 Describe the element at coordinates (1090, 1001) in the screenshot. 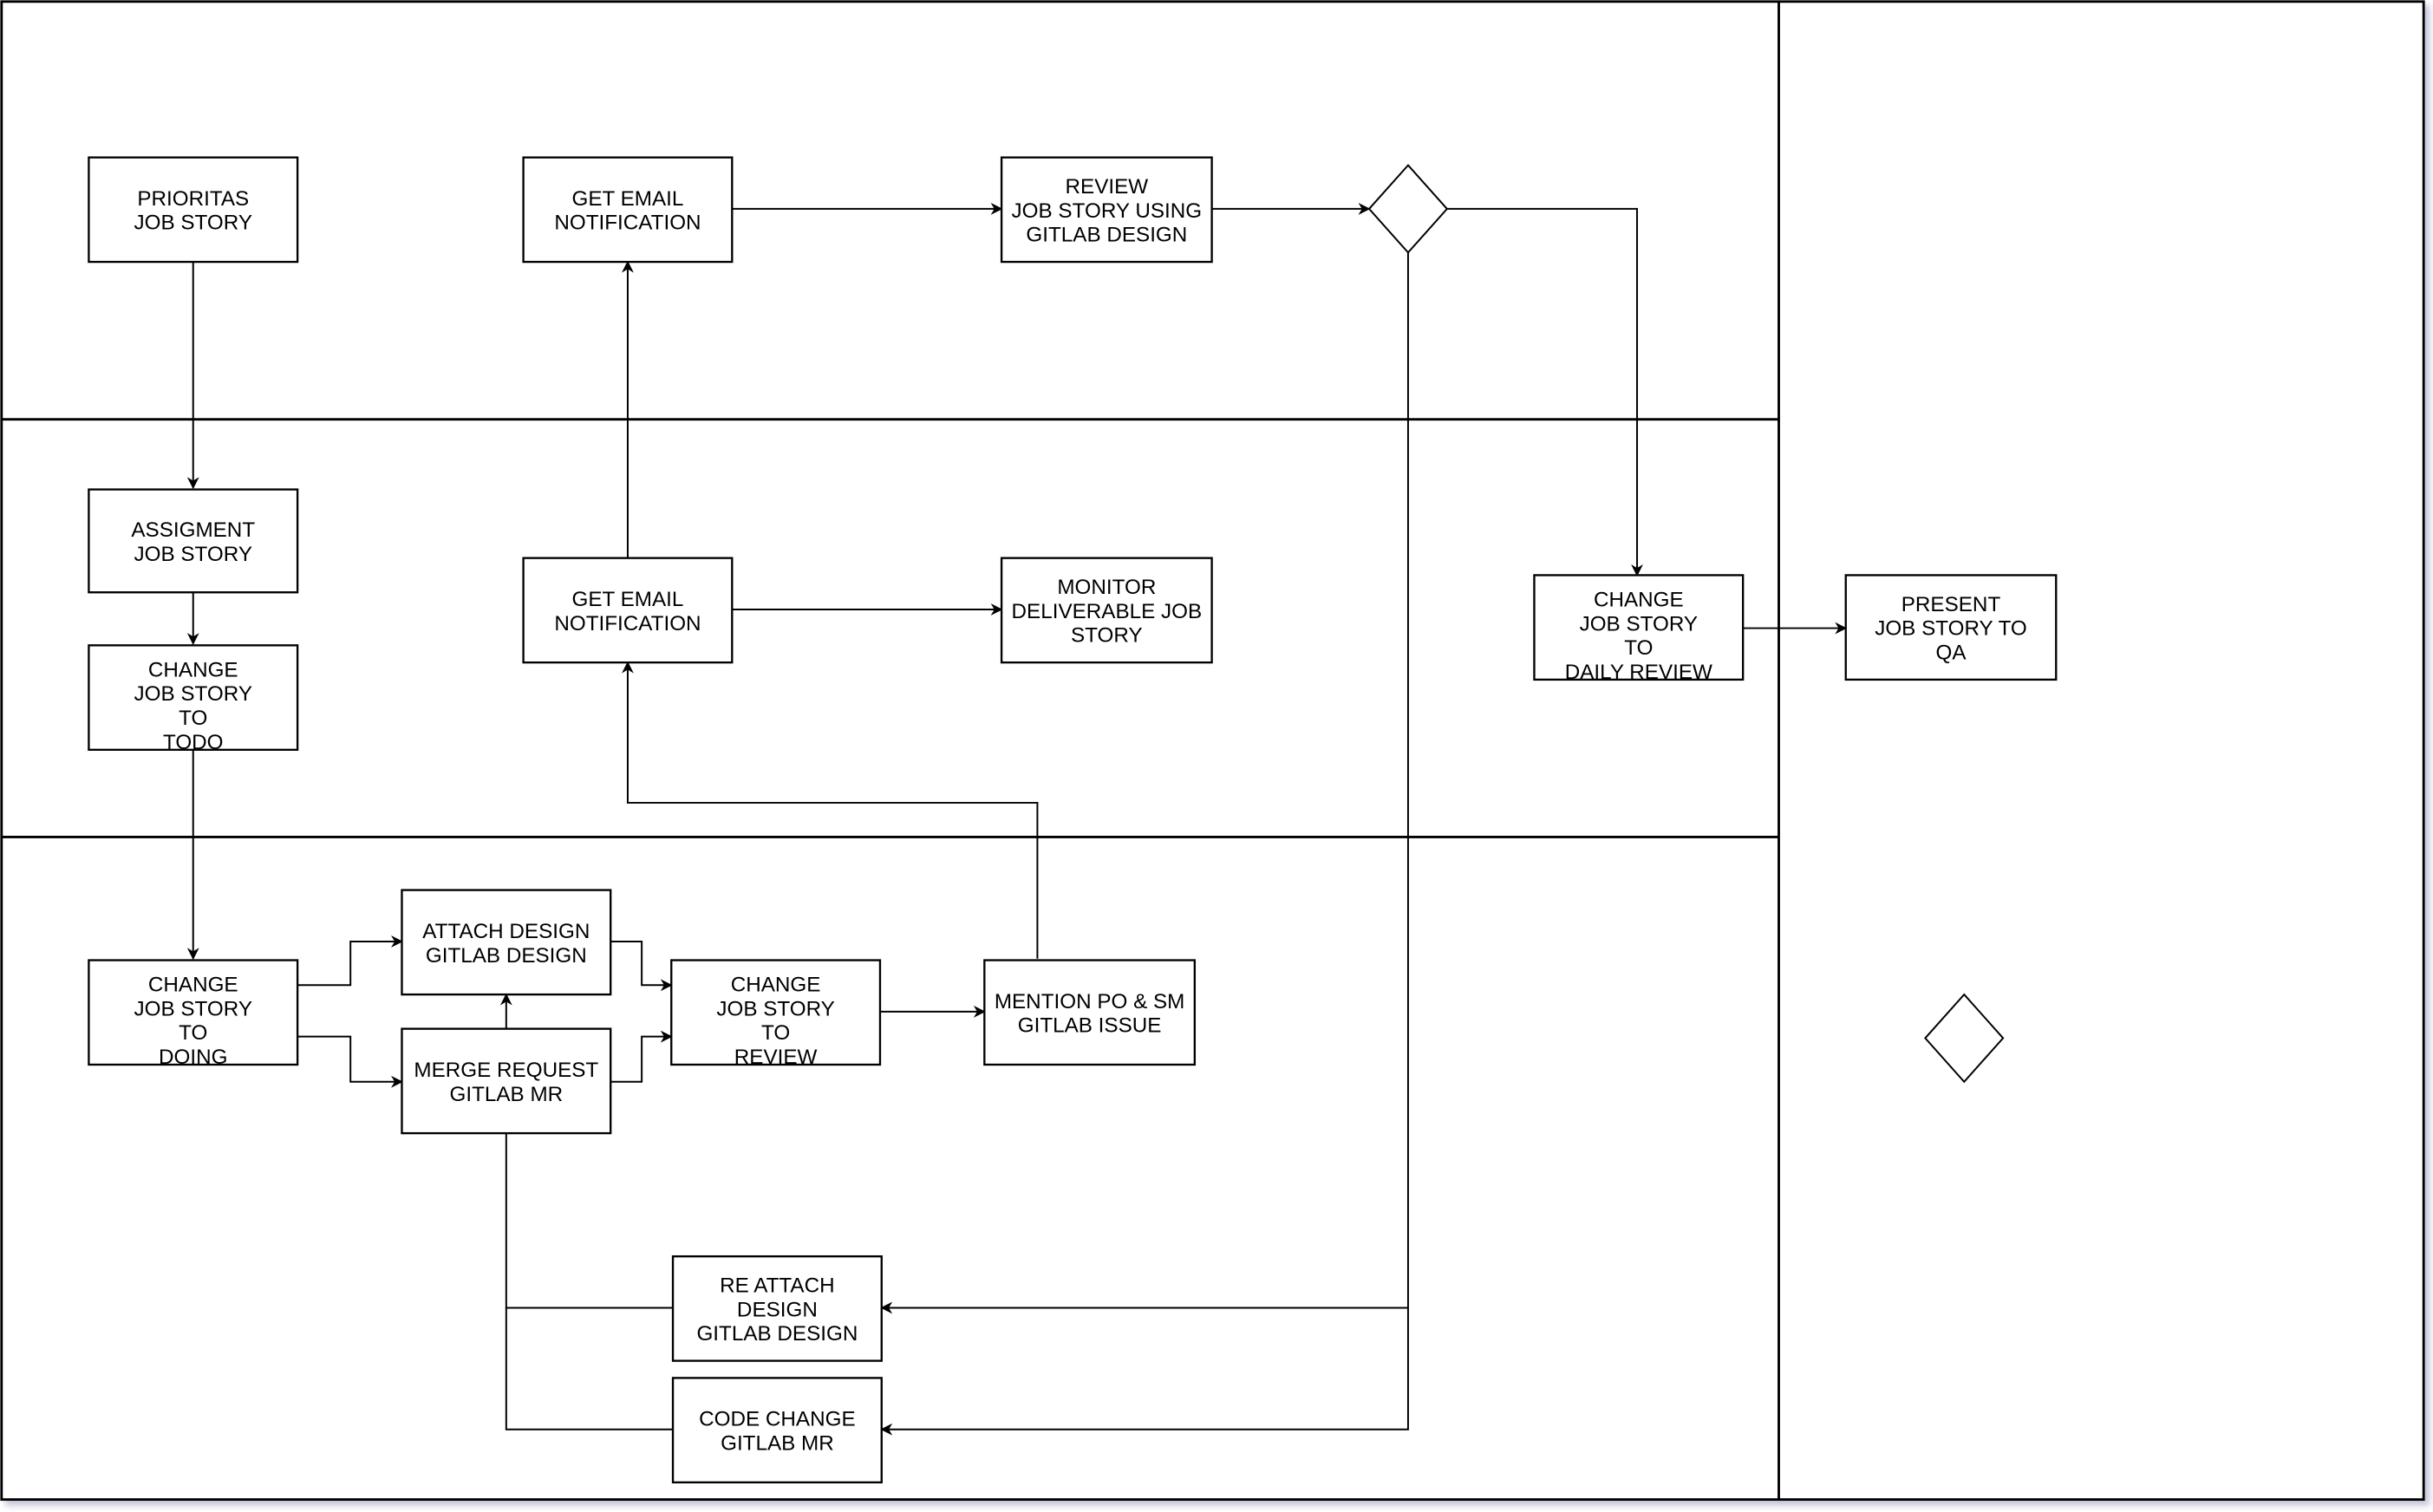

I see `node-label-line: MENTION PO & SM` at that location.